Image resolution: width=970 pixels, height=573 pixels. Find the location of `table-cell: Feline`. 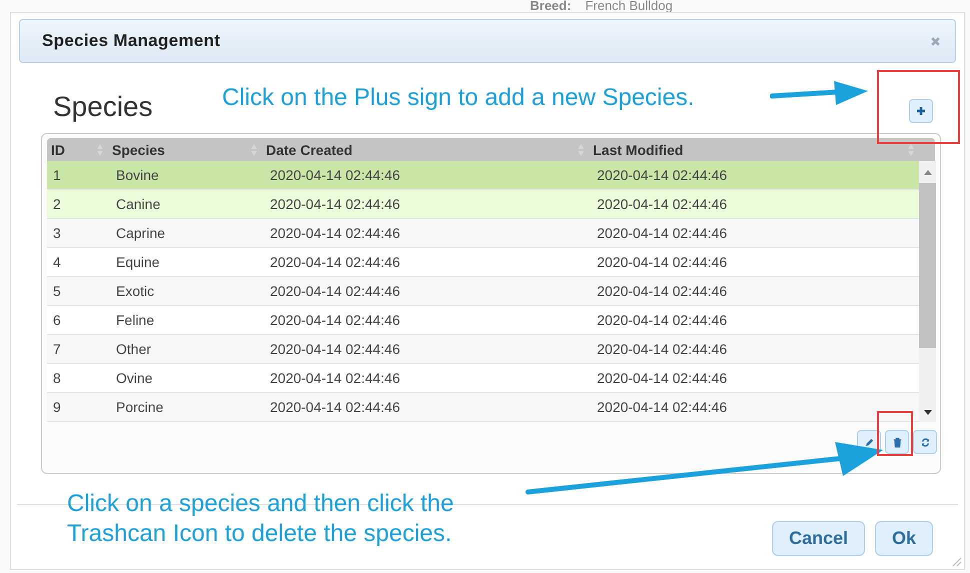

table-cell: Feline is located at coordinates (135, 320).